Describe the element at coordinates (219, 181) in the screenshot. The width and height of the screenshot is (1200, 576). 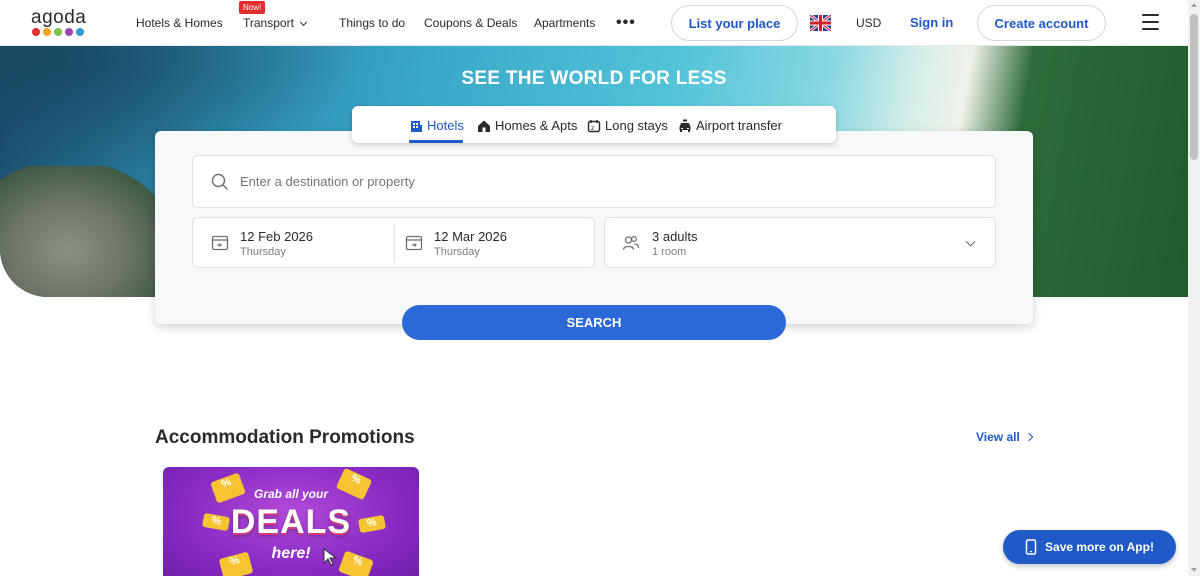
I see `search-icon` at that location.